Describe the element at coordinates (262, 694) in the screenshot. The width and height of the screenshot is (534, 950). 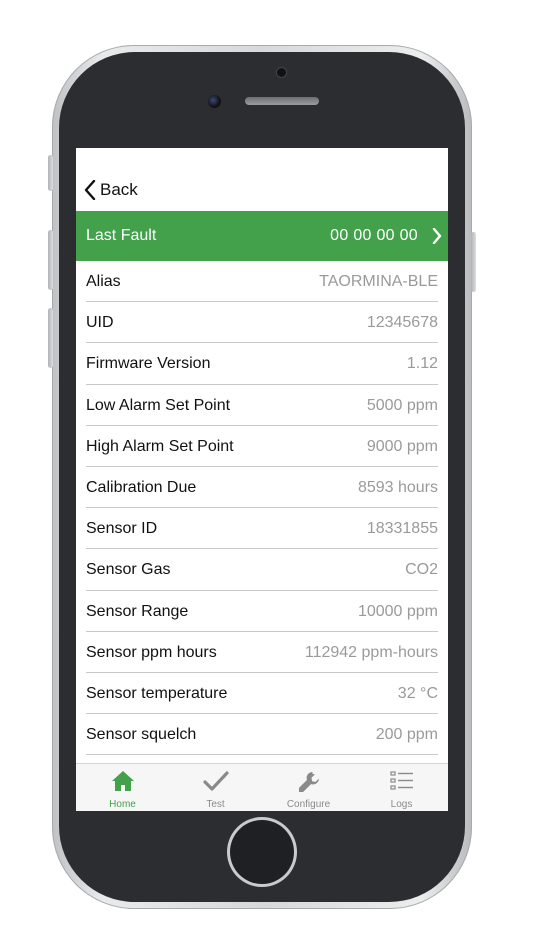
I see `row-sensor-temperature: Sensor temperature 32 °C` at that location.